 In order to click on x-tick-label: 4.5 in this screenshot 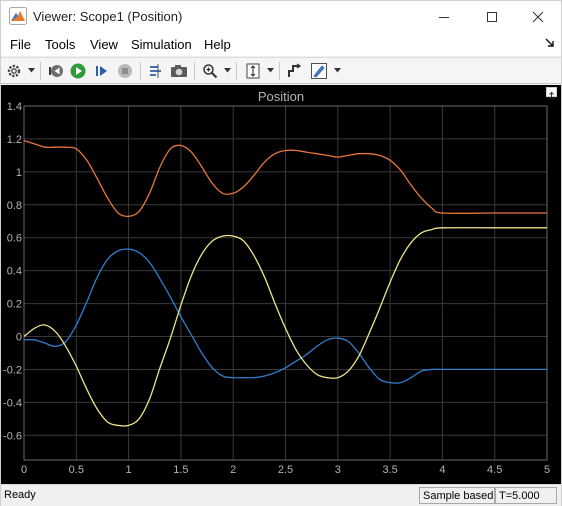, I will do `click(494, 470)`.